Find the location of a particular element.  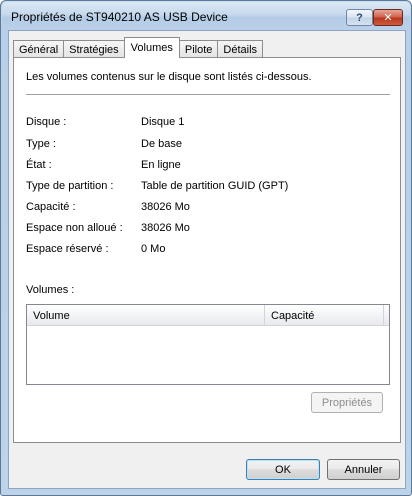

close-icon: ✕ is located at coordinates (388, 18).